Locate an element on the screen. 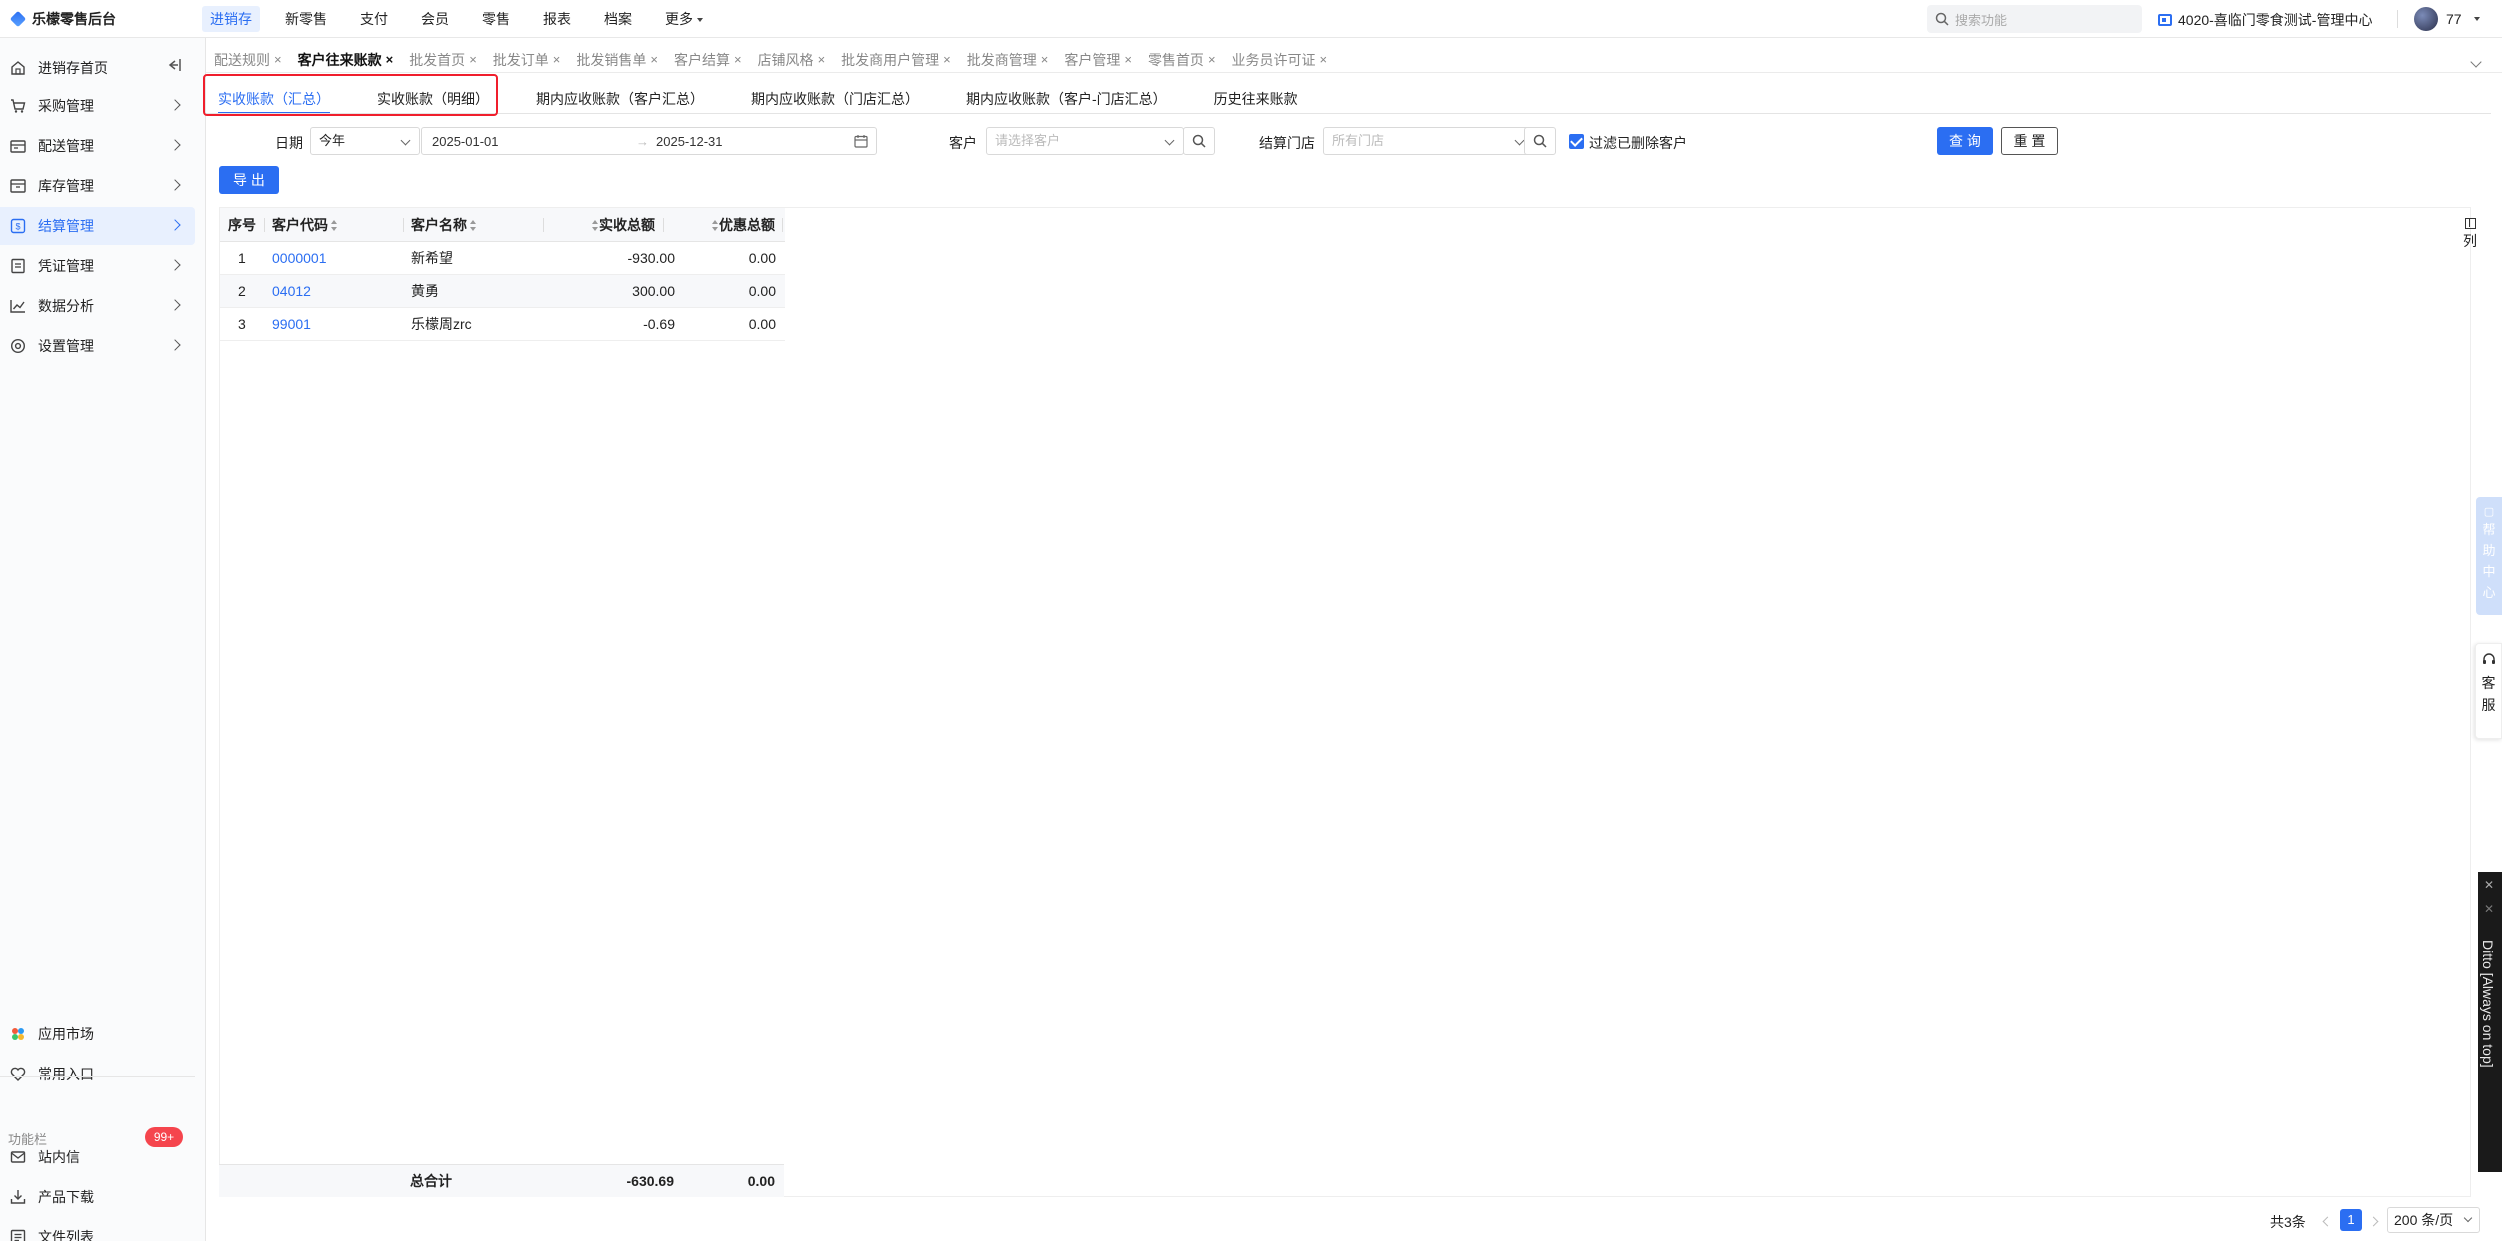 This screenshot has width=2502, height=1241. tab-wholesale-home: 批发首页 × is located at coordinates (442, 60).